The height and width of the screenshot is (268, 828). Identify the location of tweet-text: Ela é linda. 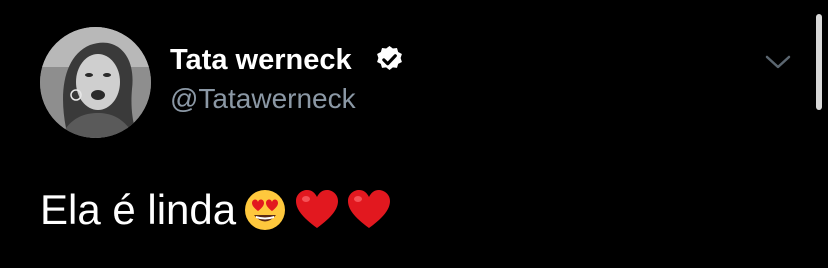
(216, 210).